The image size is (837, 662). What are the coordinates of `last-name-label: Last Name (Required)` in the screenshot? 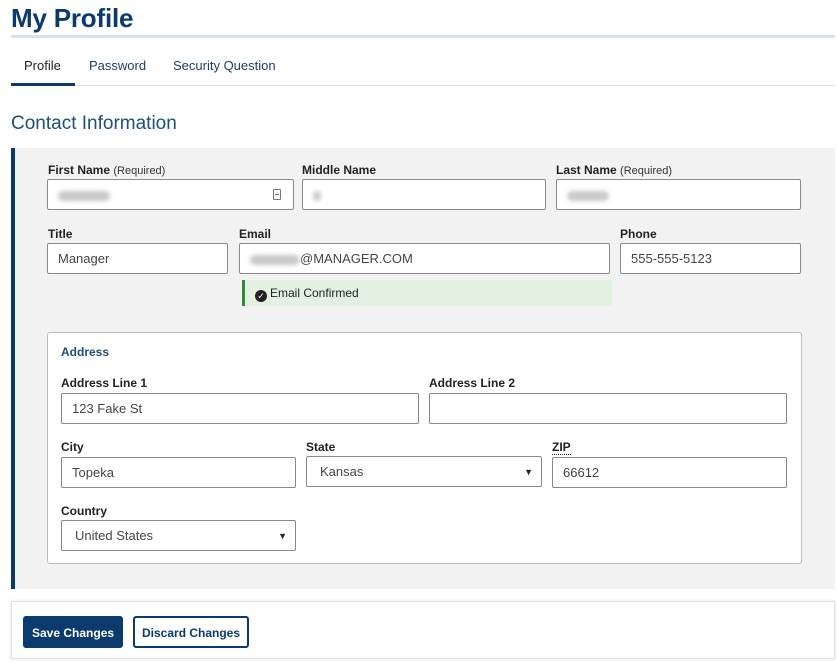 It's located at (614, 170).